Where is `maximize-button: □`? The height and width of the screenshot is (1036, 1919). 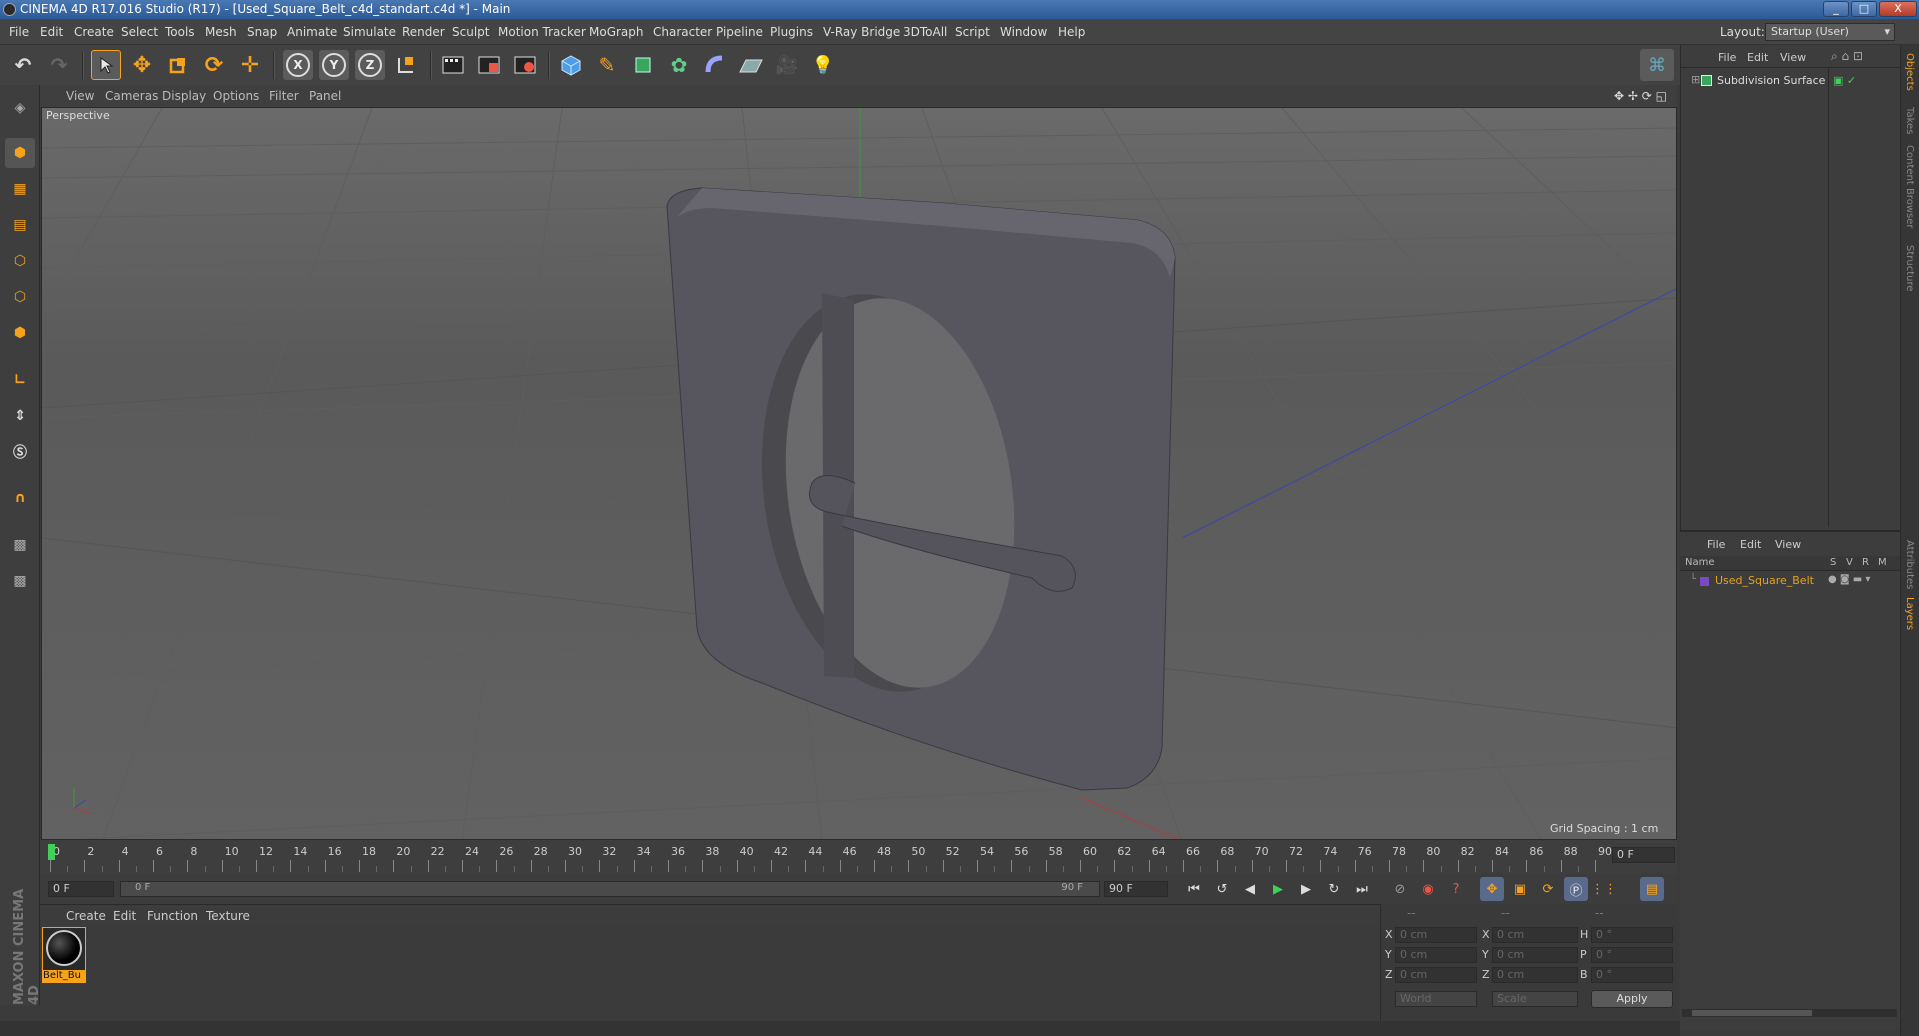 maximize-button: □ is located at coordinates (1864, 9).